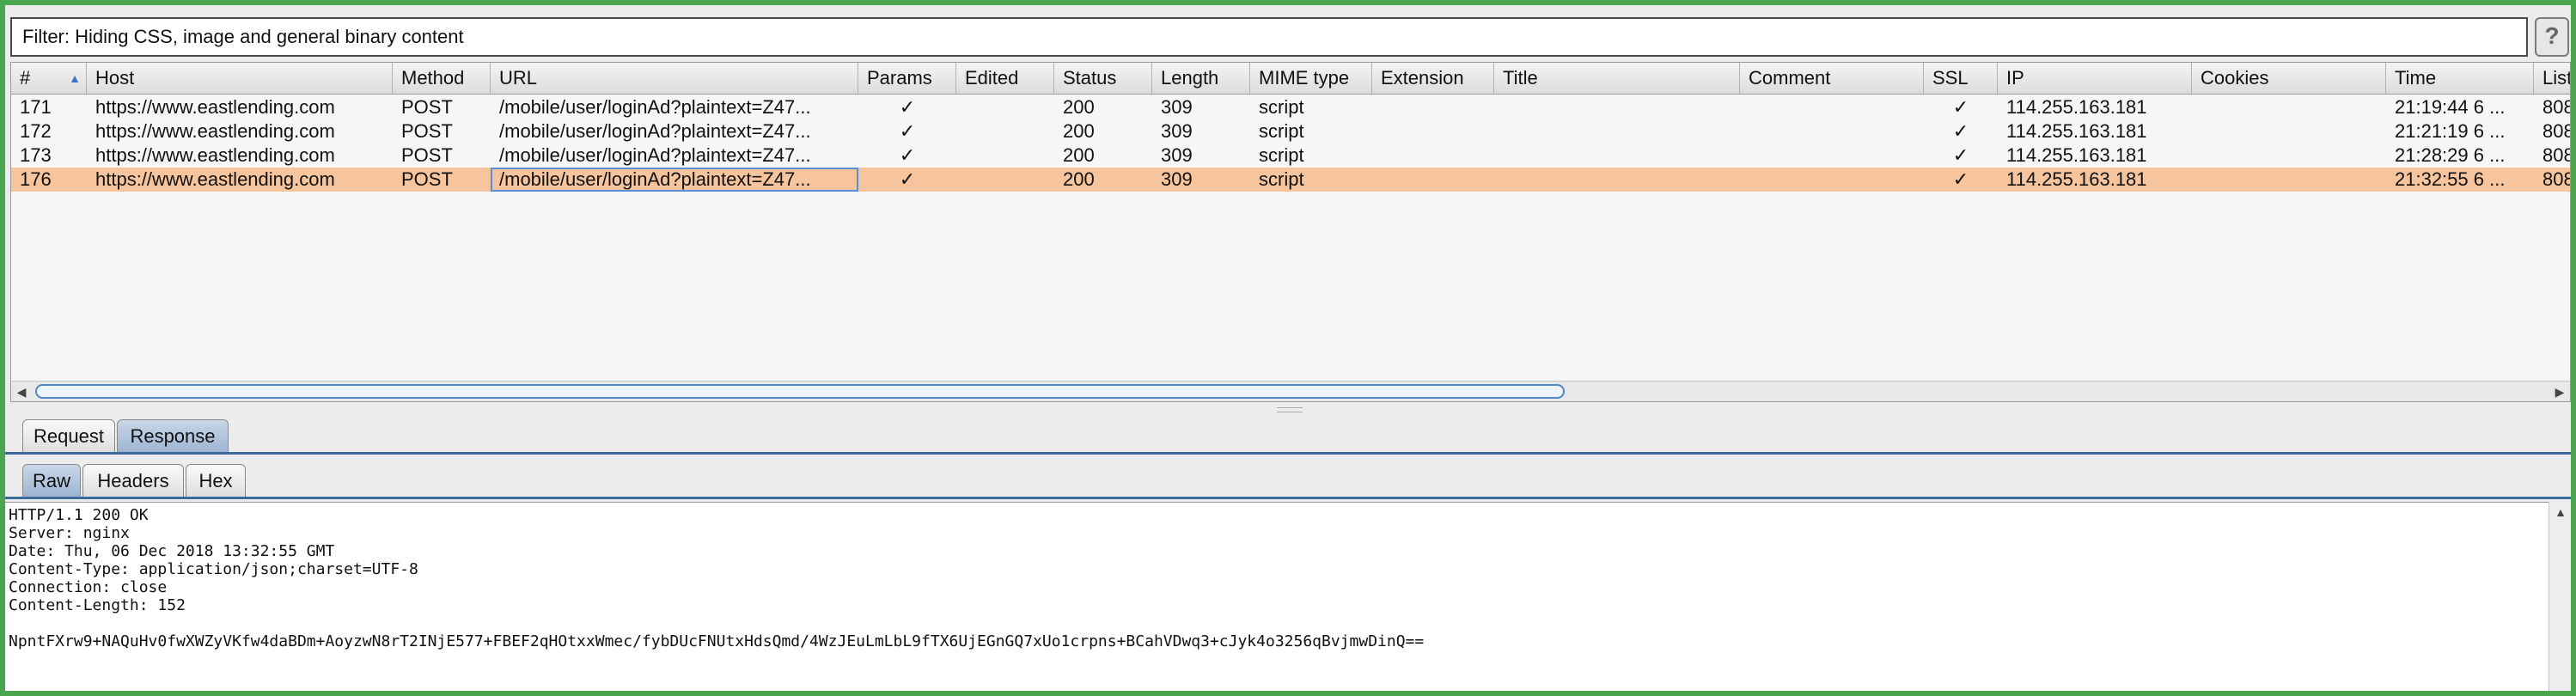 The image size is (2576, 696). Describe the element at coordinates (800, 391) in the screenshot. I see `scrollbar-thumb` at that location.